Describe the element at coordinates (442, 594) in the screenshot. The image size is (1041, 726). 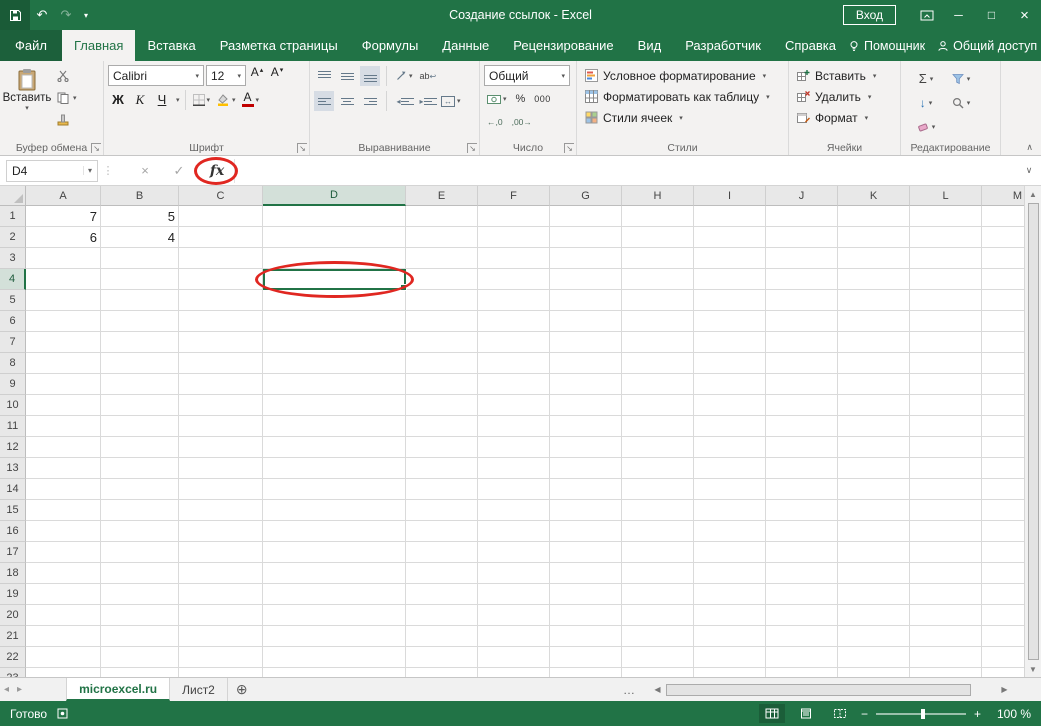
I see `cell-E19` at that location.